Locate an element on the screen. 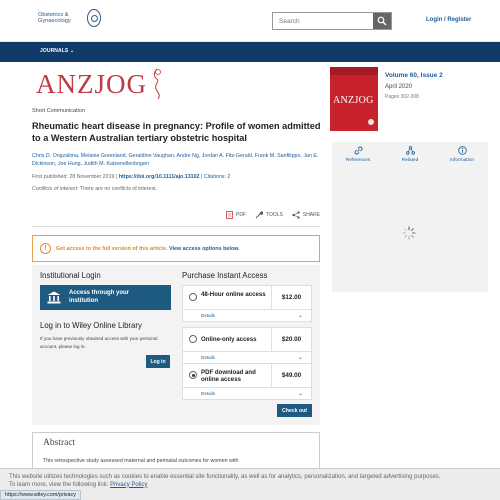 Image resolution: width=500 pixels, height=500 pixels. access-options-link: View access options below. is located at coordinates (204, 249).